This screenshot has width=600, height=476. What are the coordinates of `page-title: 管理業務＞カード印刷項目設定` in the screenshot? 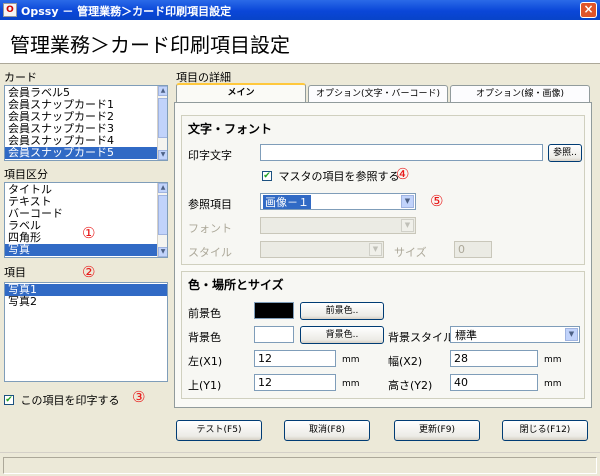 It's located at (150, 45).